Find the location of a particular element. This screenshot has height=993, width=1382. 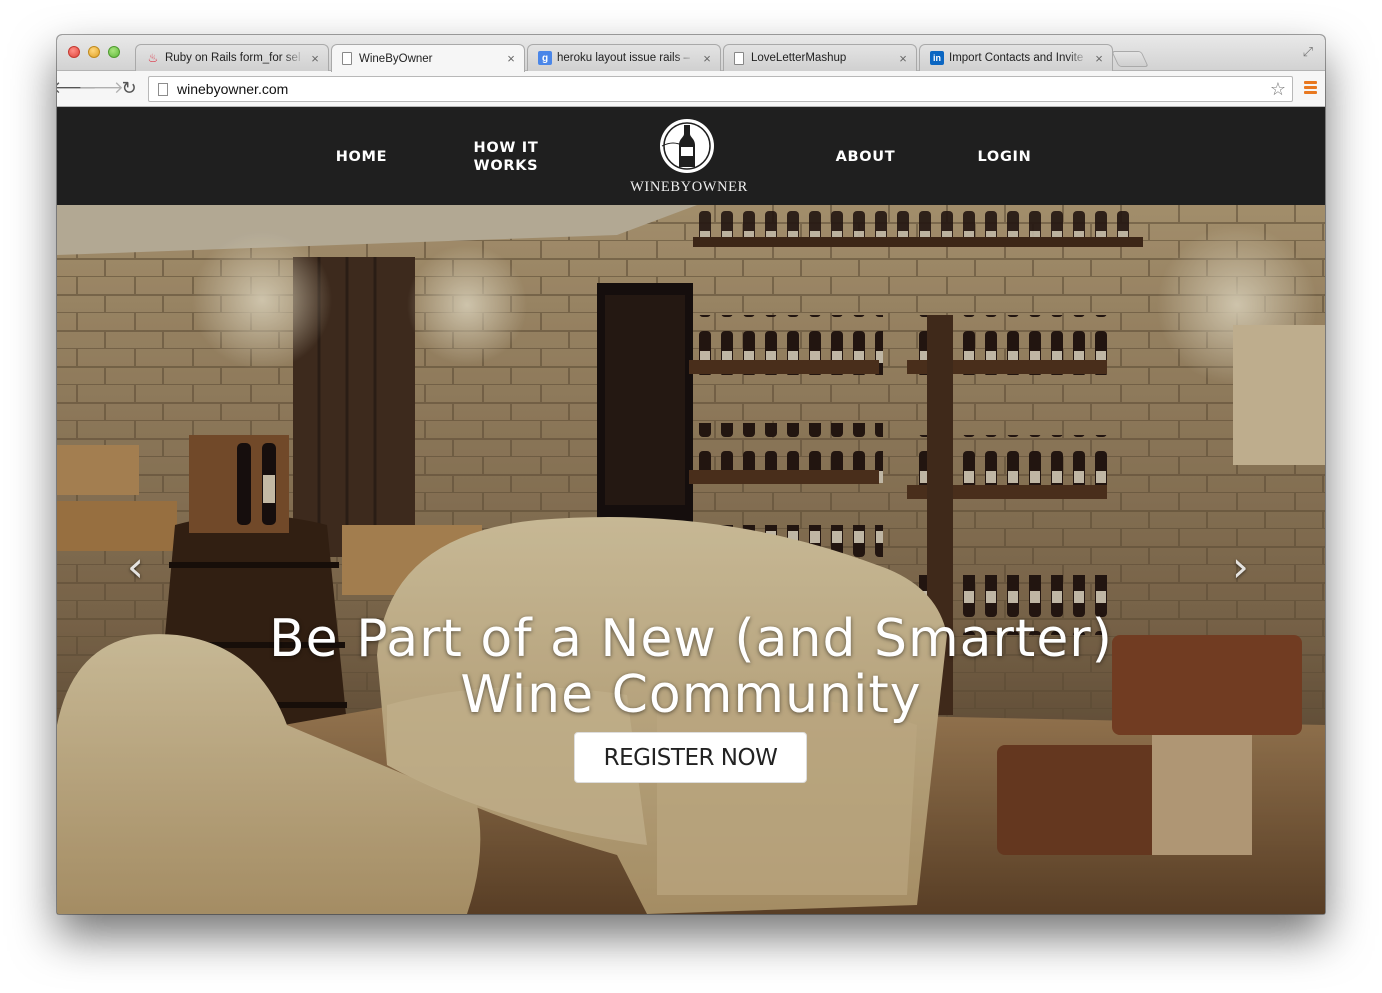

address-url: winebyowner.com is located at coordinates (233, 89).